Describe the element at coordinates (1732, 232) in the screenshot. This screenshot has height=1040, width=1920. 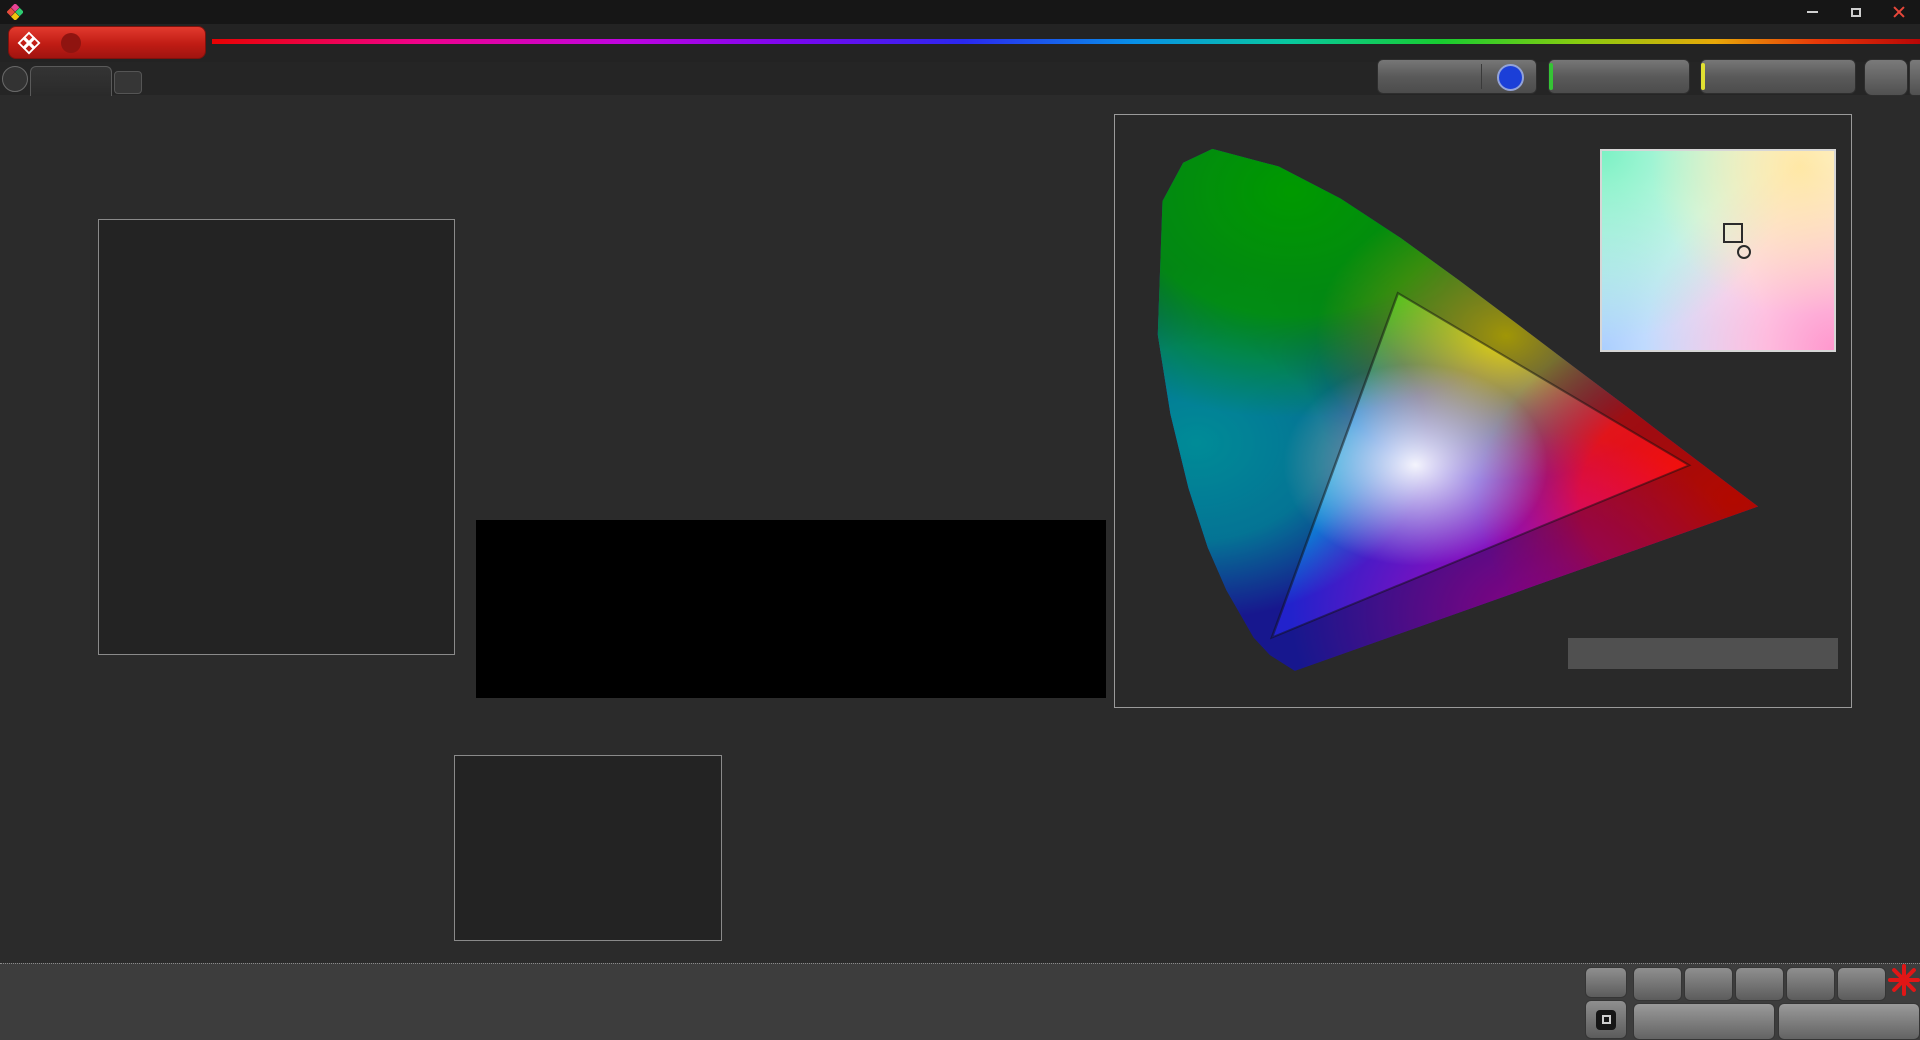
I see `white-target-square-marker` at that location.